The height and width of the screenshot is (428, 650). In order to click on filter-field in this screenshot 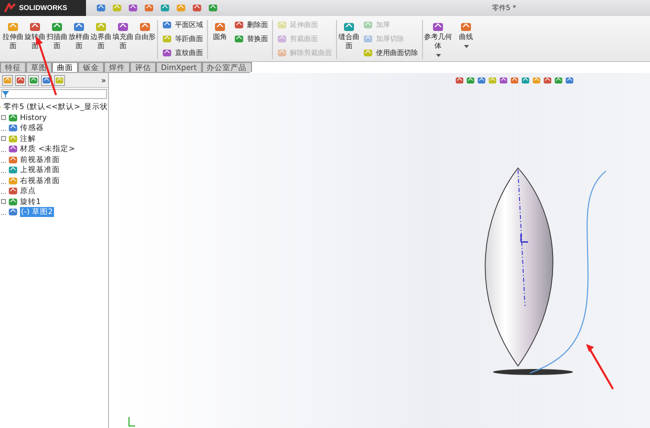, I will do `click(54, 94)`.